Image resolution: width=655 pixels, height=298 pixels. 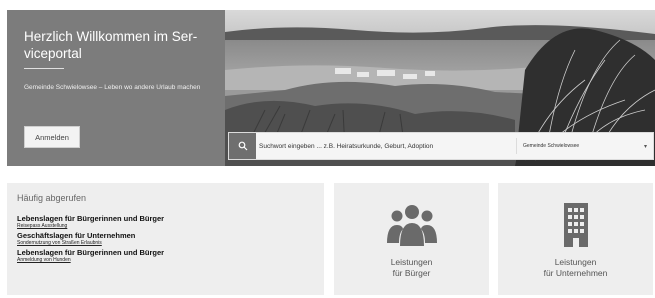 I want to click on tile-services-businesses: Leistungen für Unternehmen, so click(x=575, y=239).